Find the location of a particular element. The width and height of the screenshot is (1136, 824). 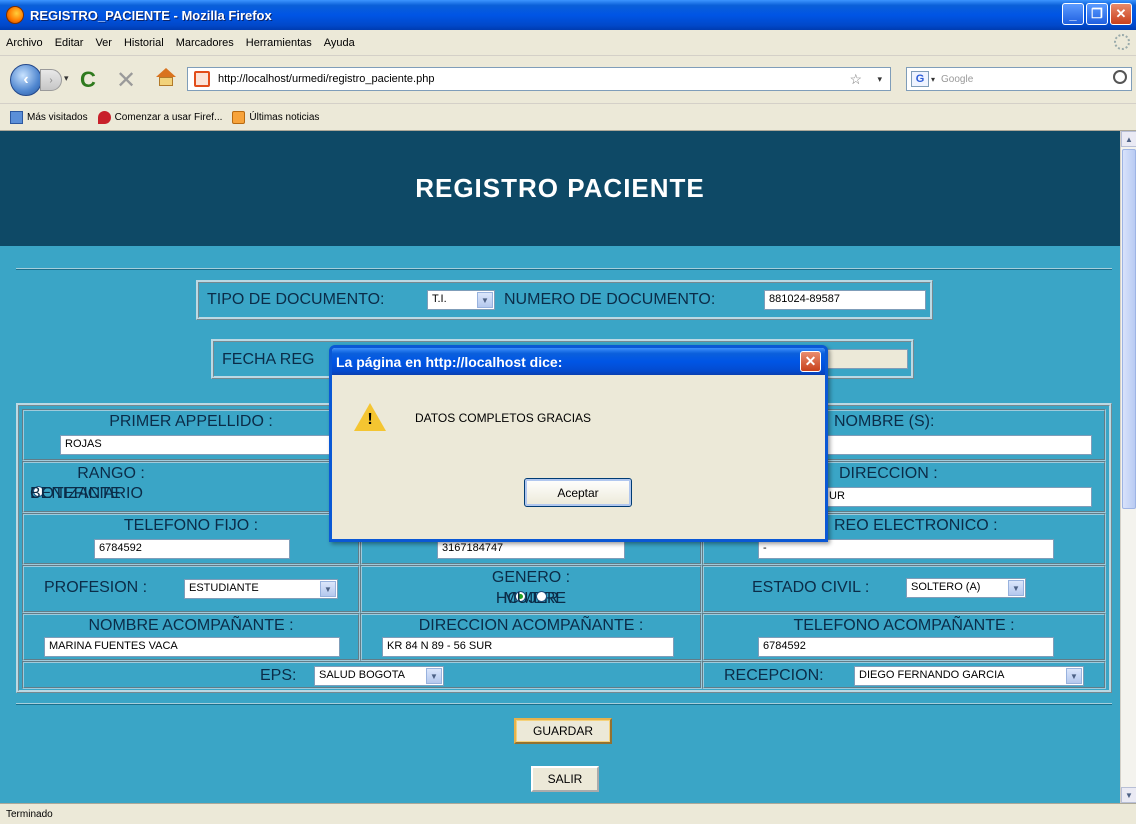

bookmark-mas-visitados: Más visitados is located at coordinates (49, 117).